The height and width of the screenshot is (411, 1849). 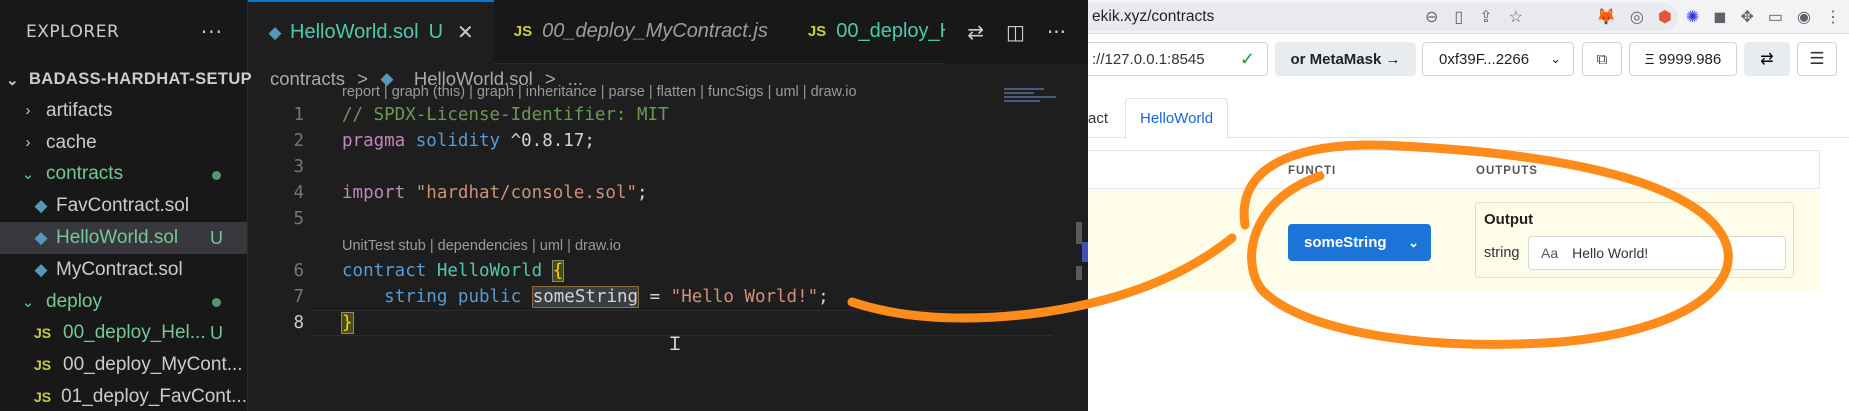 What do you see at coordinates (1082, 252) in the screenshot?
I see `scrollbar` at bounding box center [1082, 252].